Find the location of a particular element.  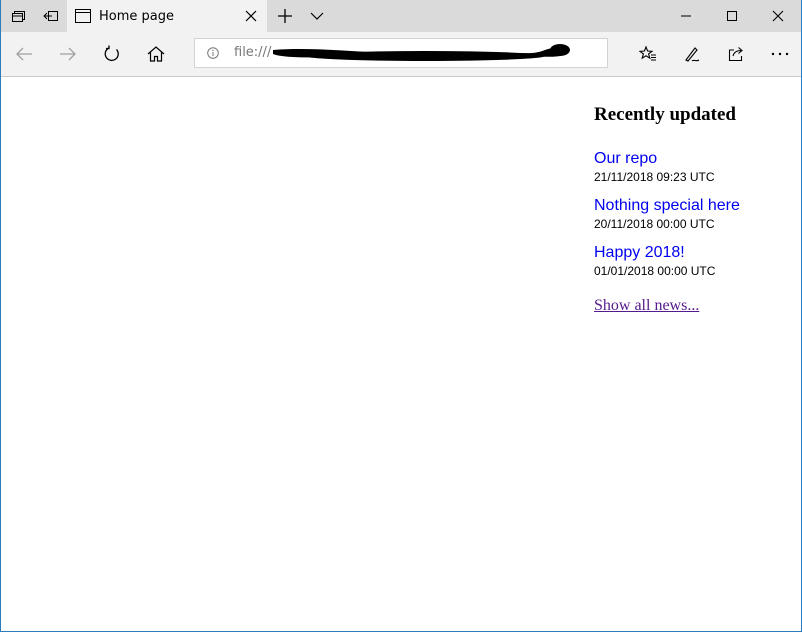

close-window-button is located at coordinates (778, 16).